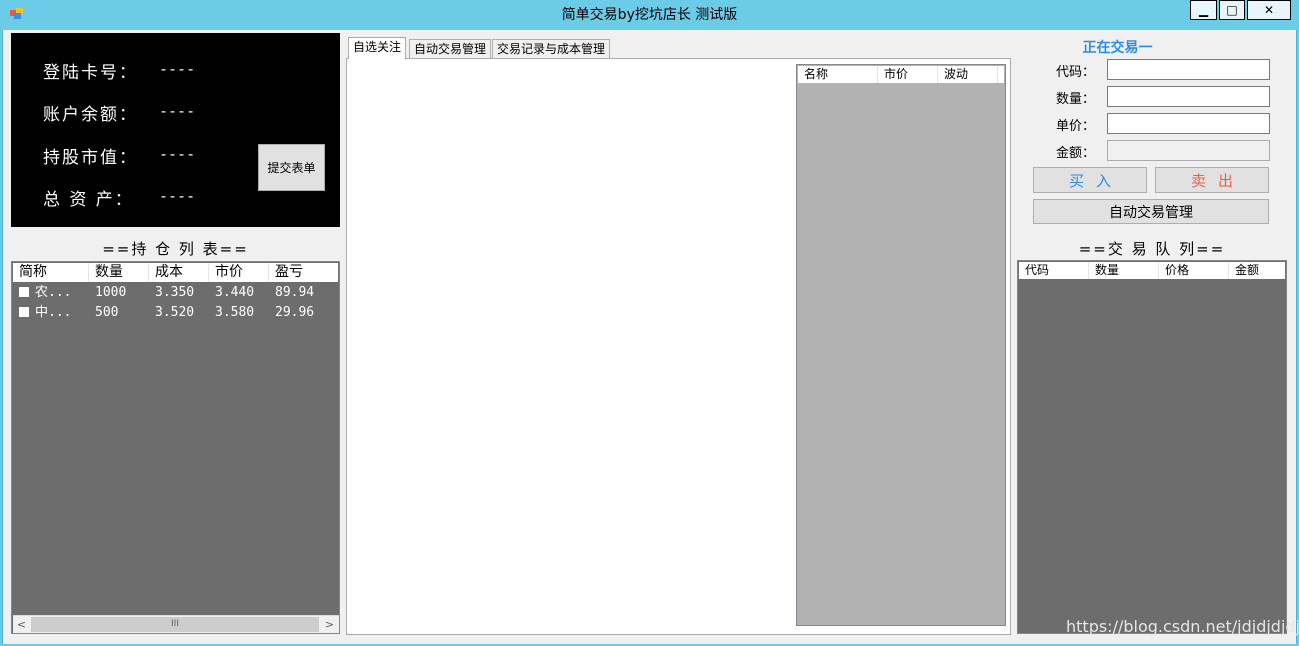 The height and width of the screenshot is (646, 1299). I want to click on title-bar: 简单交易by挖坑店长 测试版 ▁ □ ✕, so click(649, 15).